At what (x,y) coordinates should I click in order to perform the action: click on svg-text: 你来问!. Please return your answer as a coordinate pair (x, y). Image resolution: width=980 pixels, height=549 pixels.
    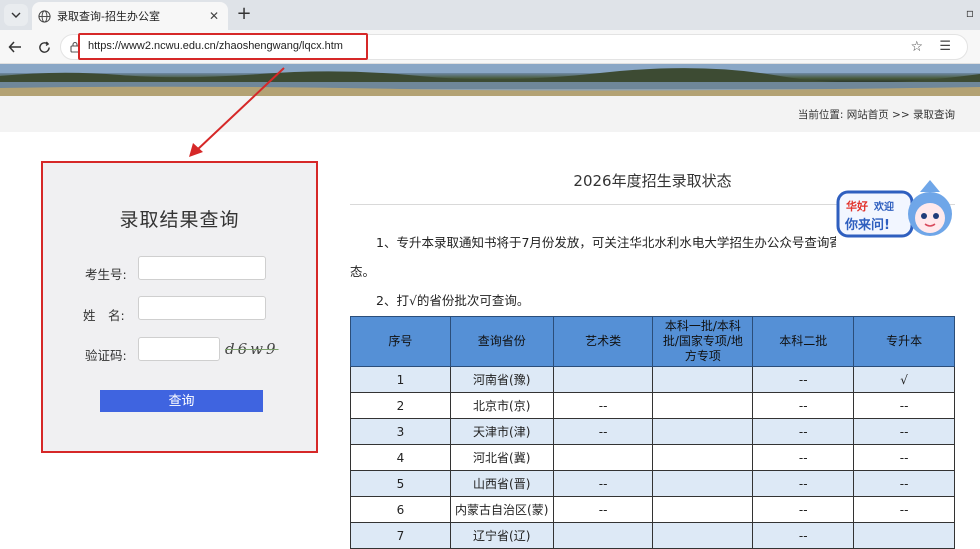
    Looking at the image, I should click on (867, 225).